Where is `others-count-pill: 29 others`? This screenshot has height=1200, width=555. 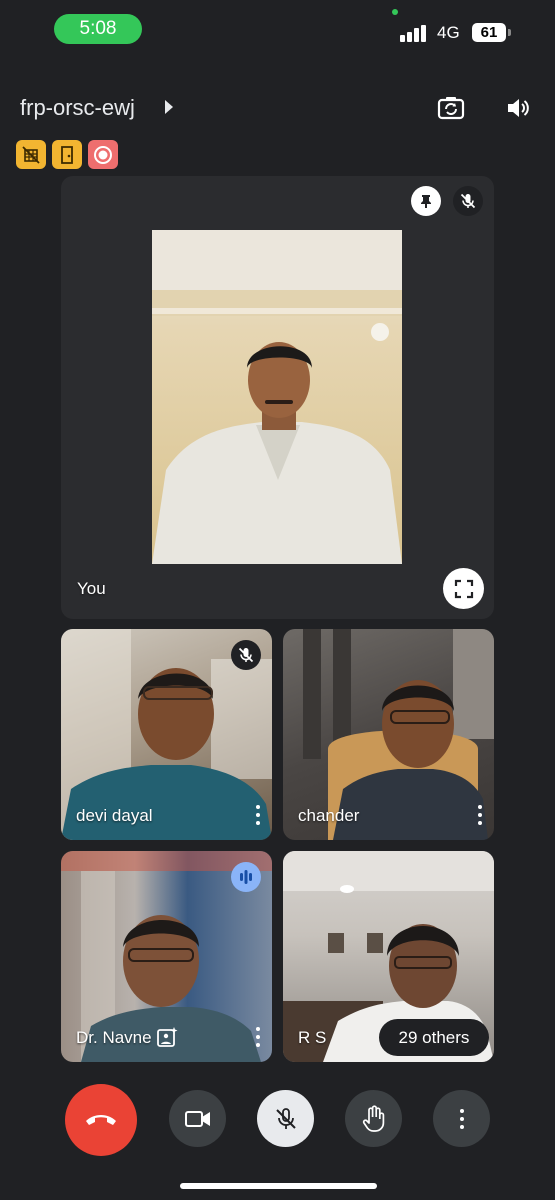
others-count-pill: 29 others is located at coordinates (434, 1037).